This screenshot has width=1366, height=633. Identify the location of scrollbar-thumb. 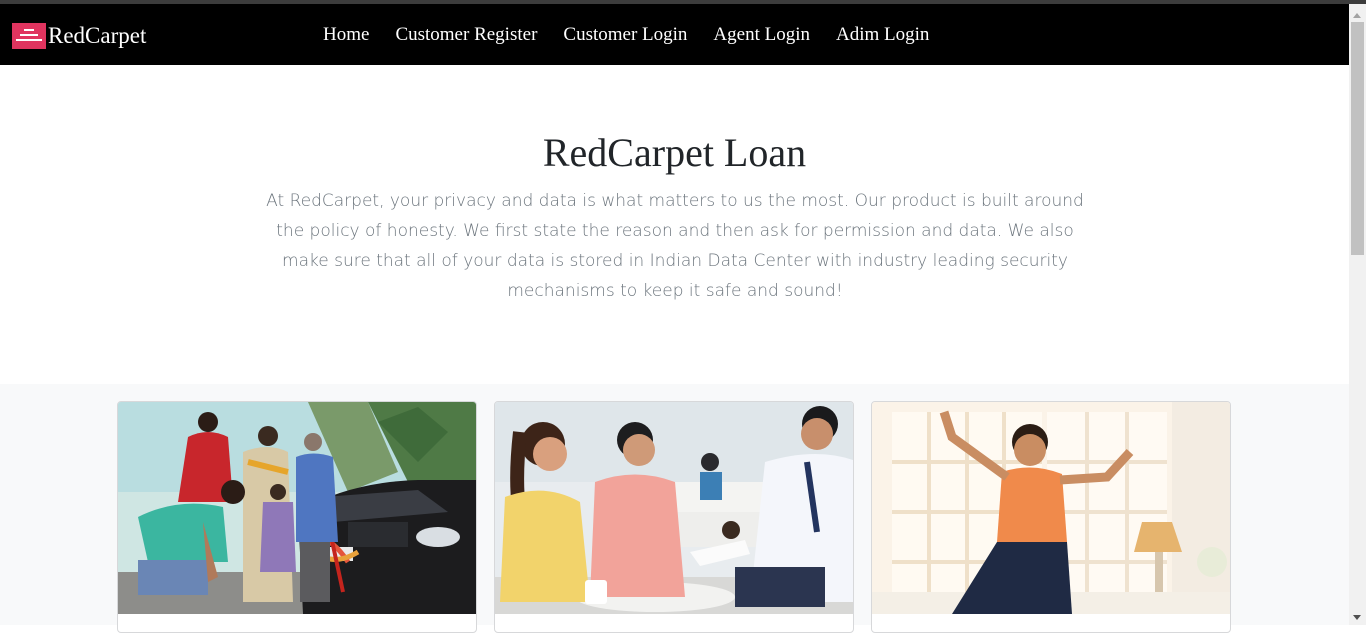
(1357, 138).